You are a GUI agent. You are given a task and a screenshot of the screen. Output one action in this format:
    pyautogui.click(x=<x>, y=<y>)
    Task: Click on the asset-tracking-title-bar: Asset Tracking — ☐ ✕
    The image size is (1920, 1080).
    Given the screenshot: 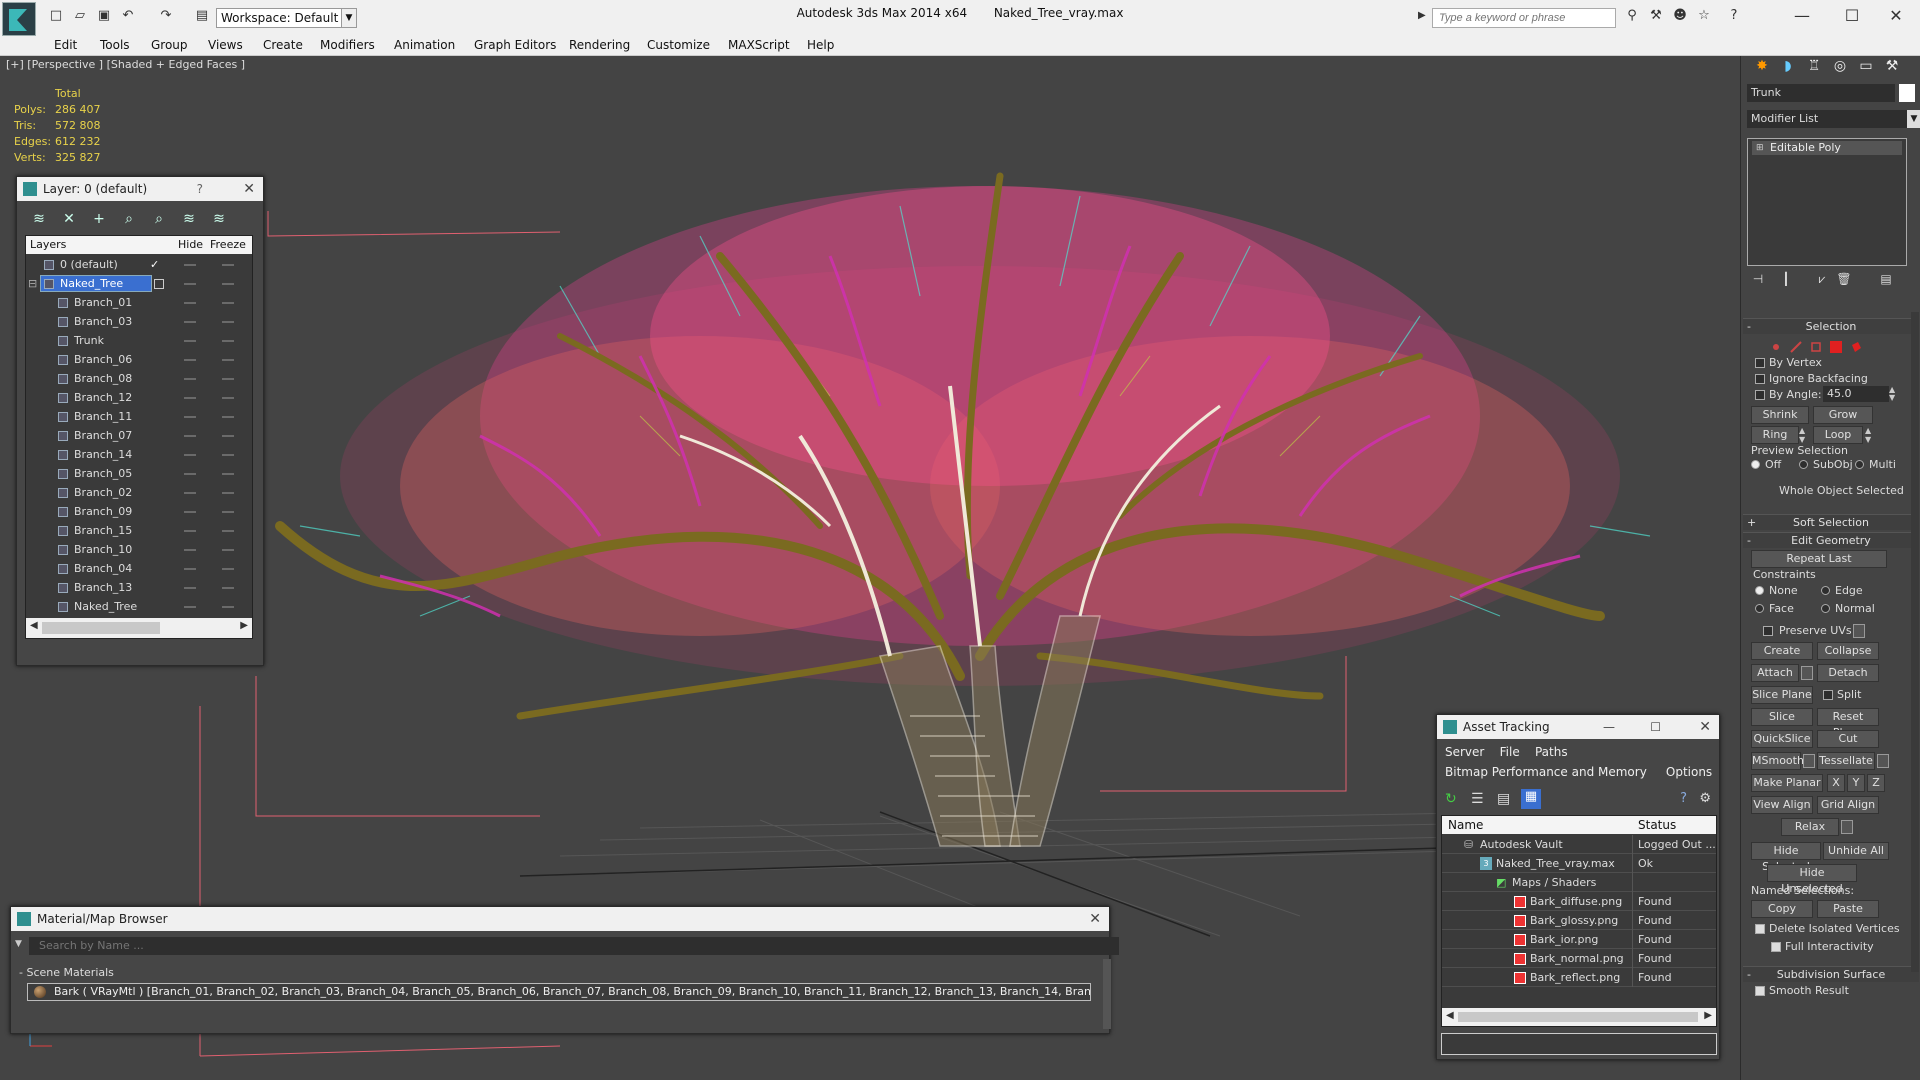 What is the action you would take?
    pyautogui.click(x=1578, y=727)
    